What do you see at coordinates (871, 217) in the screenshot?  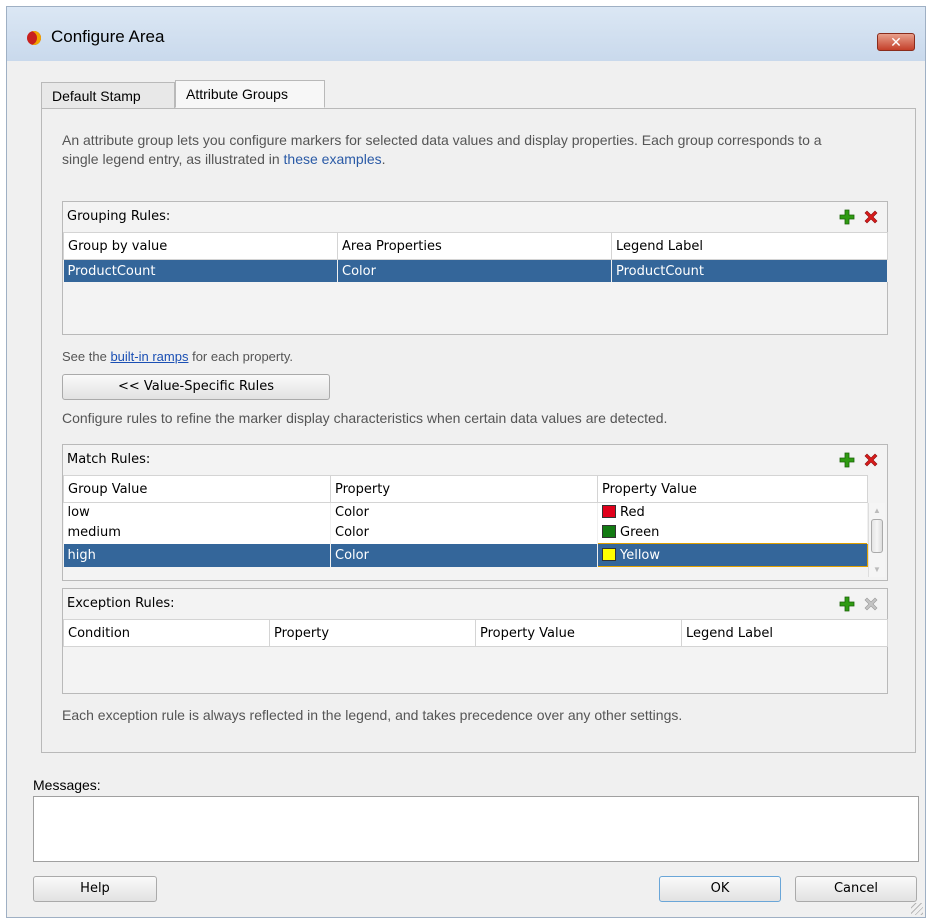 I see `delete-grouping-rule-icon` at bounding box center [871, 217].